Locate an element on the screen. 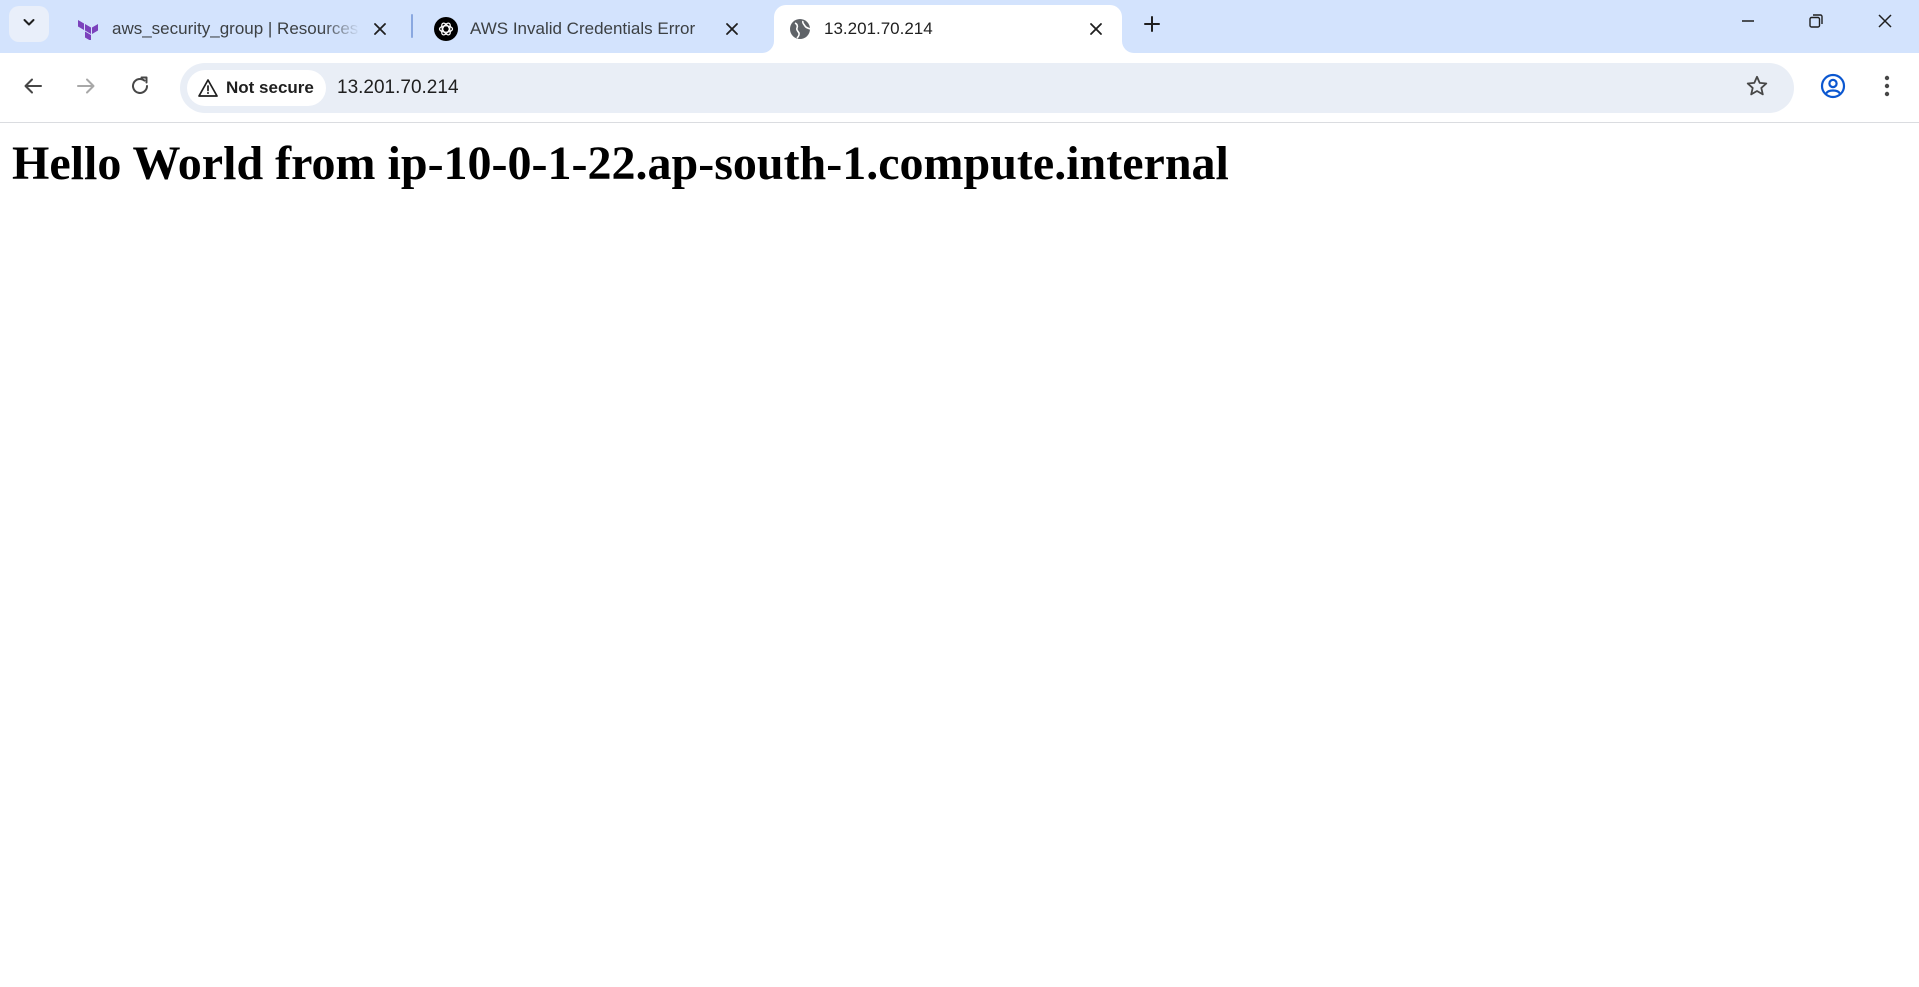 Image resolution: width=1919 pixels, height=987 pixels. profile-icon is located at coordinates (1833, 88).